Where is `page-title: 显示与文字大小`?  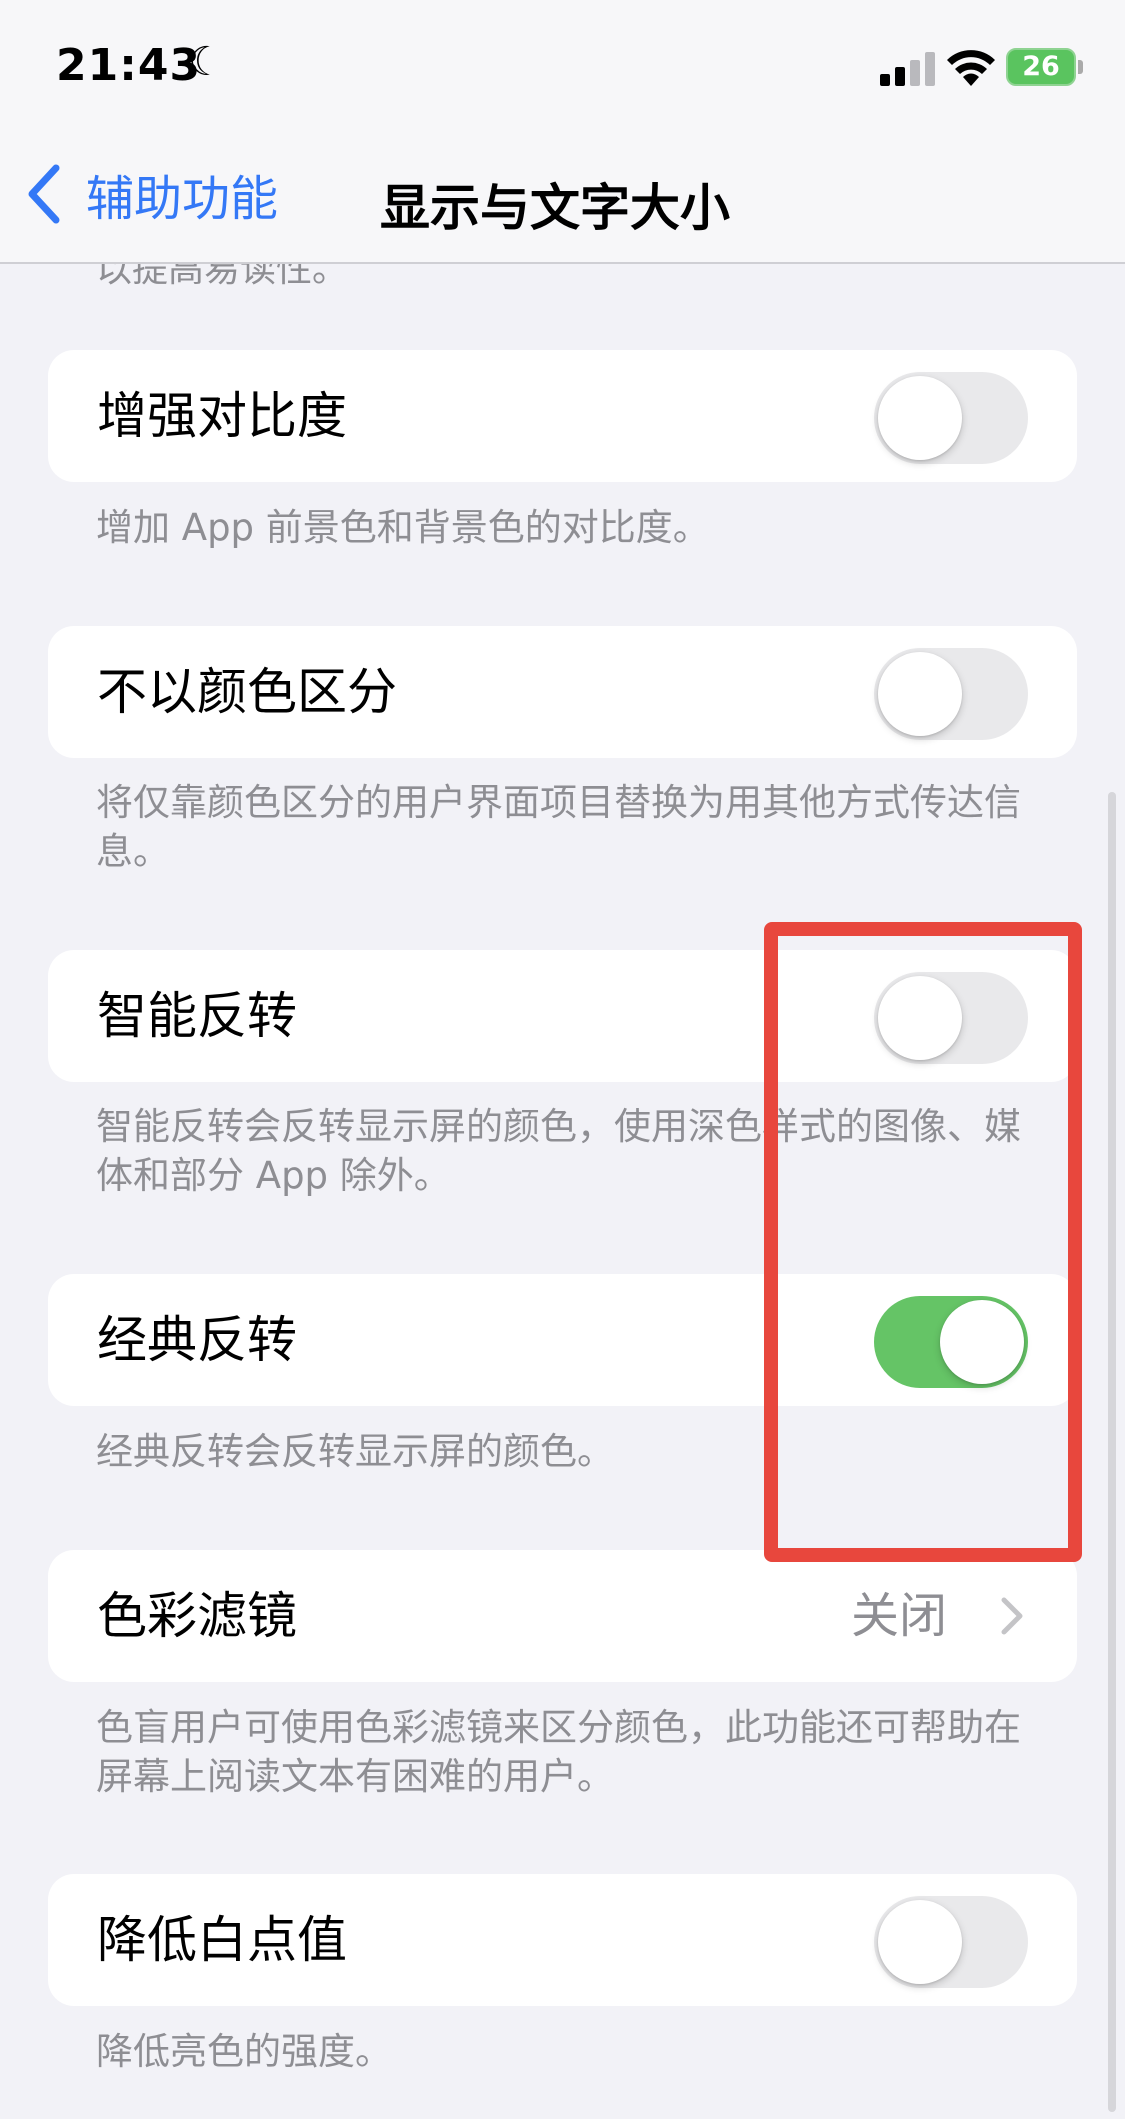
page-title: 显示与文字大小 is located at coordinates (555, 208).